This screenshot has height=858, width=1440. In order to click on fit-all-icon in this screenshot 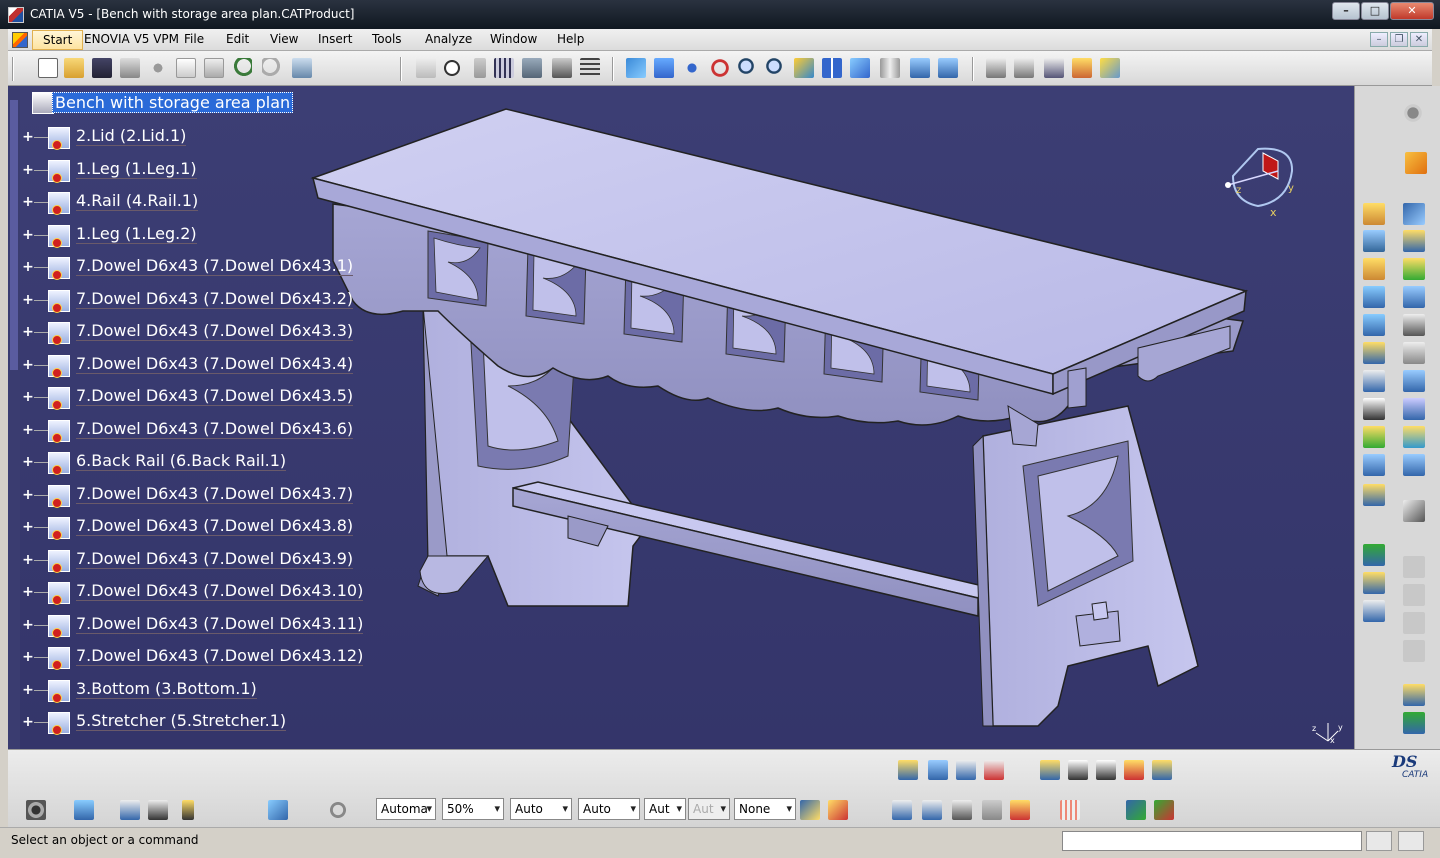, I will do `click(664, 68)`.